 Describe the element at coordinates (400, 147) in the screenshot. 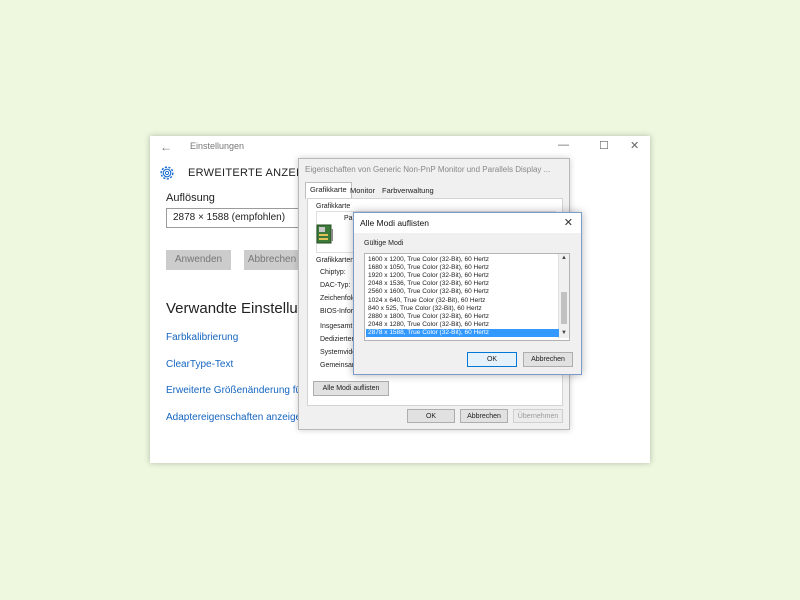

I see `settings-titlebar: ← Einstellungen — ☐ ✕` at that location.